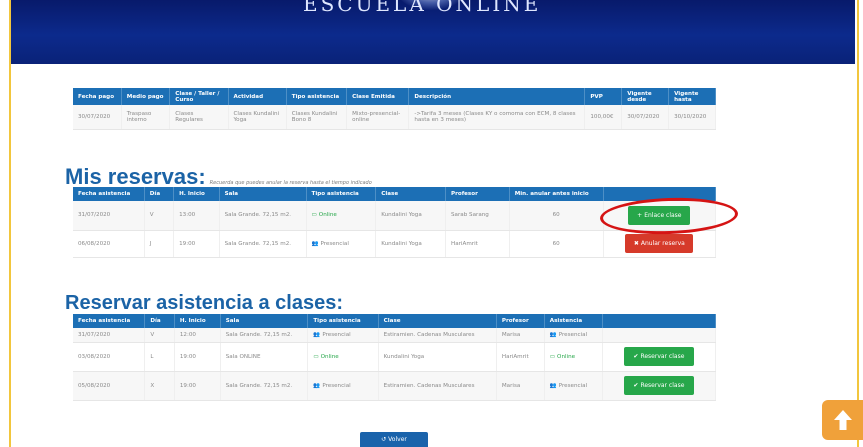 The height and width of the screenshot is (447, 863). Describe the element at coordinates (159, 194) in the screenshot. I see `col-dia: Día` at that location.